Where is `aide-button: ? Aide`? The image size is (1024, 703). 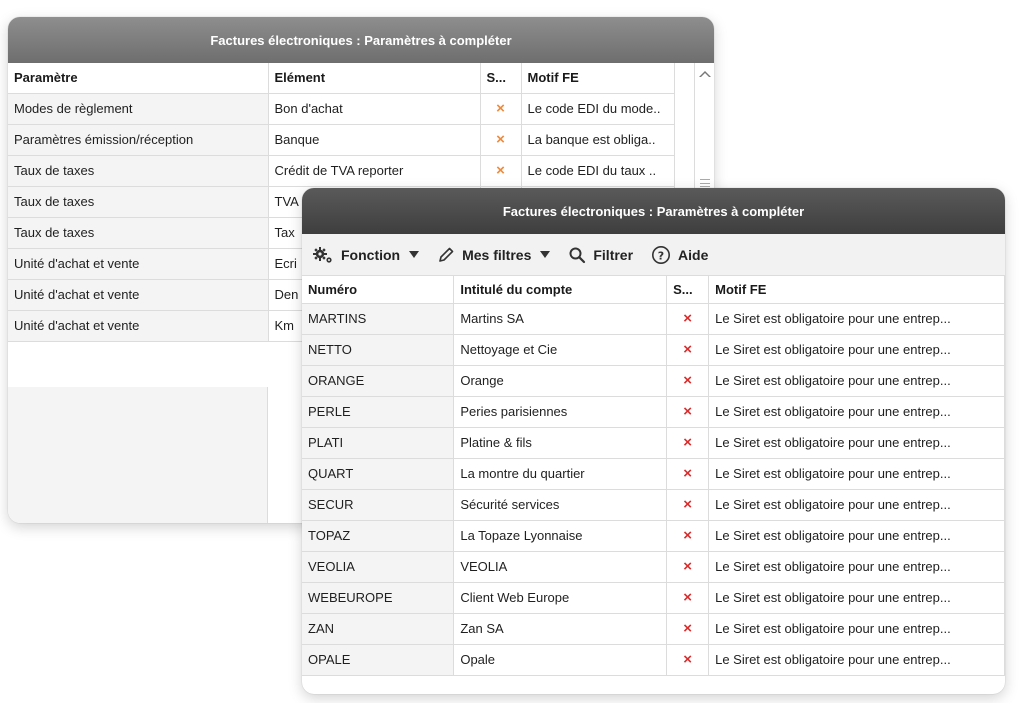 aide-button: ? Aide is located at coordinates (679, 255).